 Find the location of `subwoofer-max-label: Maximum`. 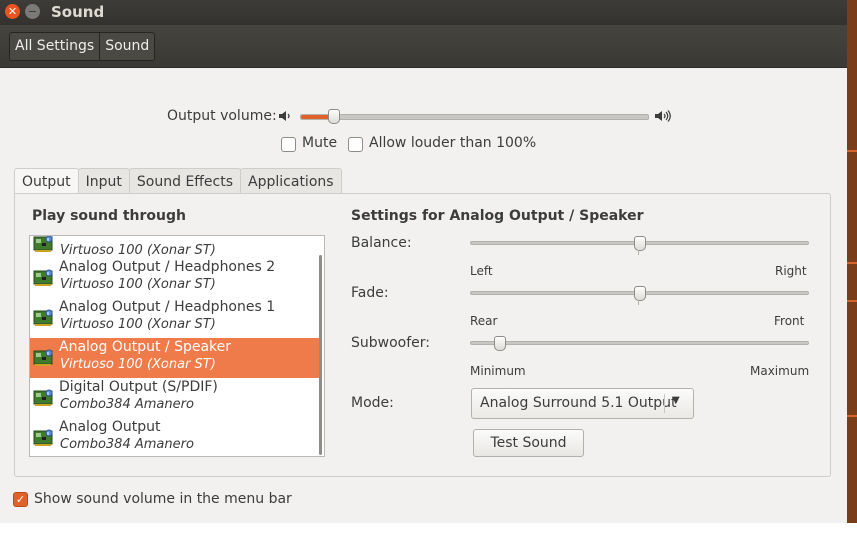

subwoofer-max-label: Maximum is located at coordinates (780, 371).